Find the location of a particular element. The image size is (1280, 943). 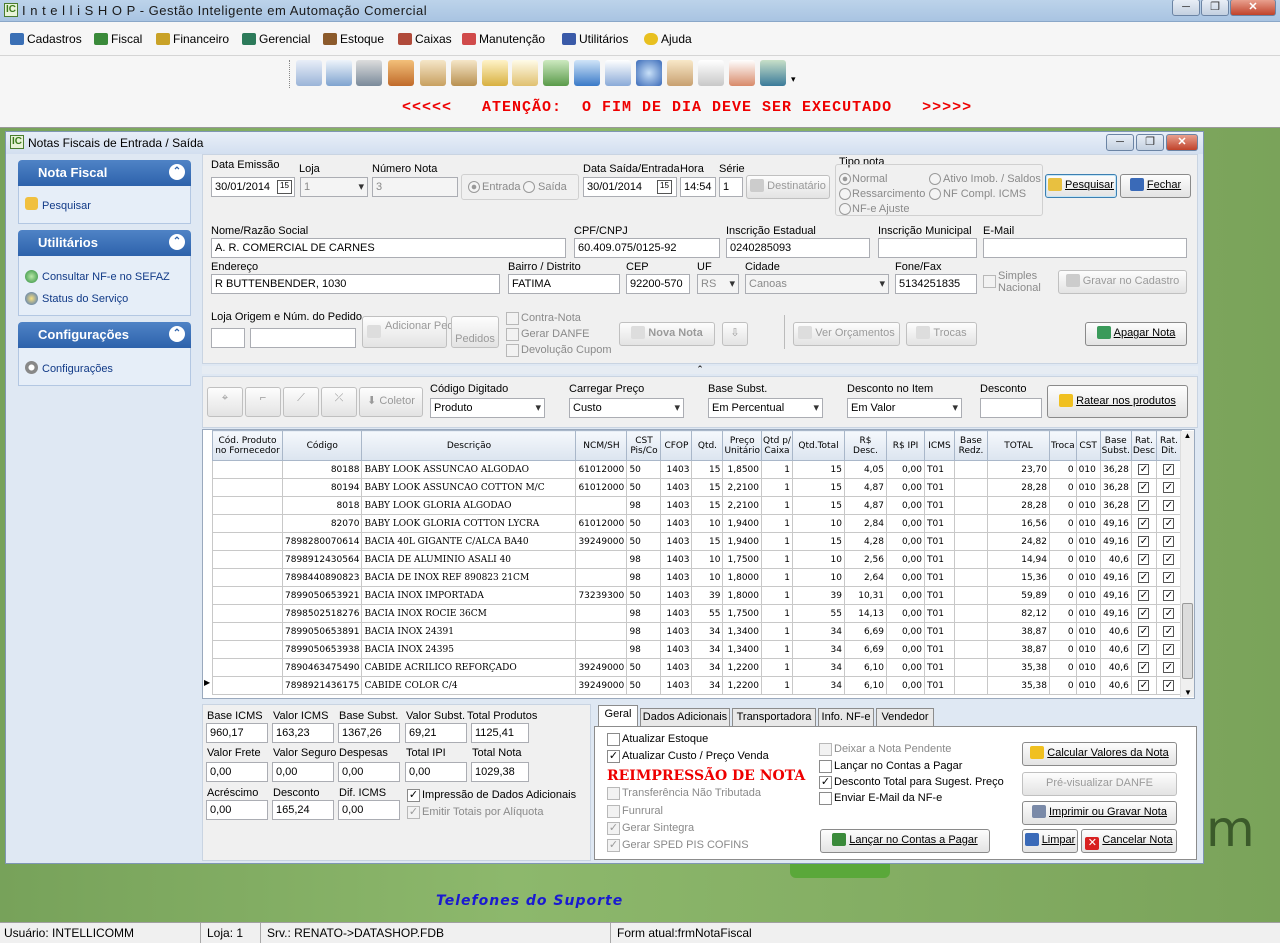

column-header: Qtd. is located at coordinates (707, 445).